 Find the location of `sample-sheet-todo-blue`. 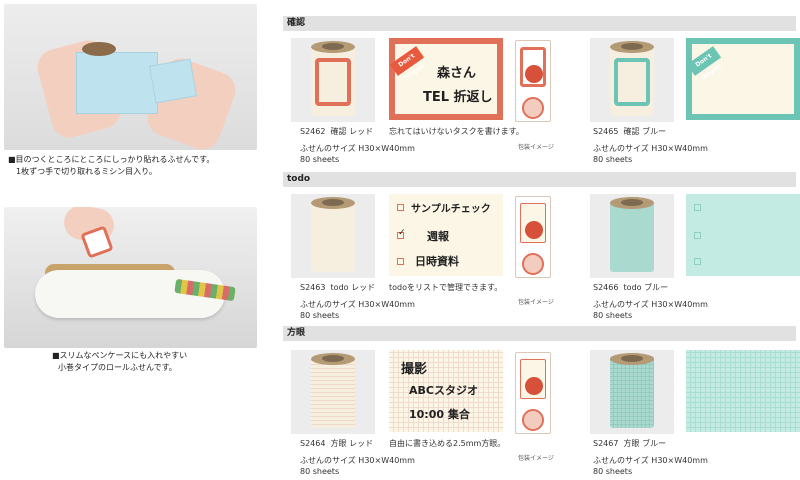

sample-sheet-todo-blue is located at coordinates (743, 235).